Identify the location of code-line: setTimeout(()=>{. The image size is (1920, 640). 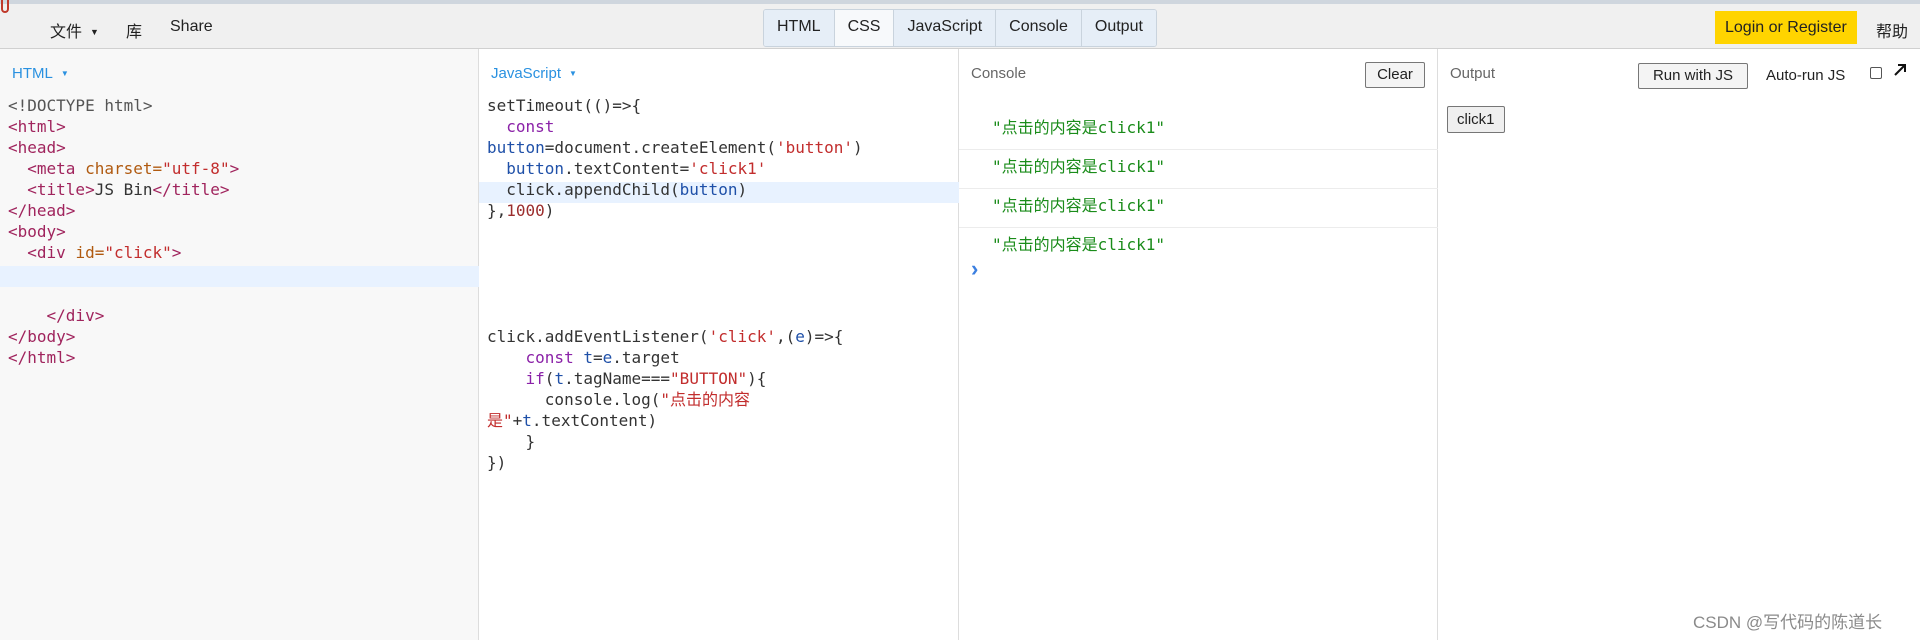
(564, 105).